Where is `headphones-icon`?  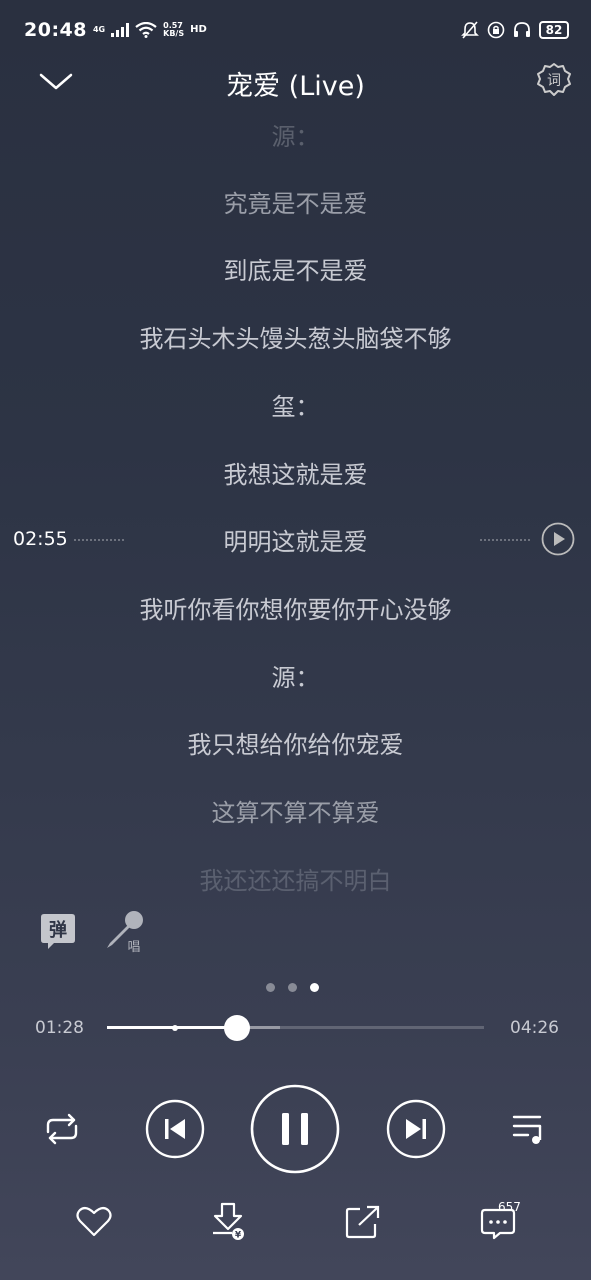 headphones-icon is located at coordinates (522, 29).